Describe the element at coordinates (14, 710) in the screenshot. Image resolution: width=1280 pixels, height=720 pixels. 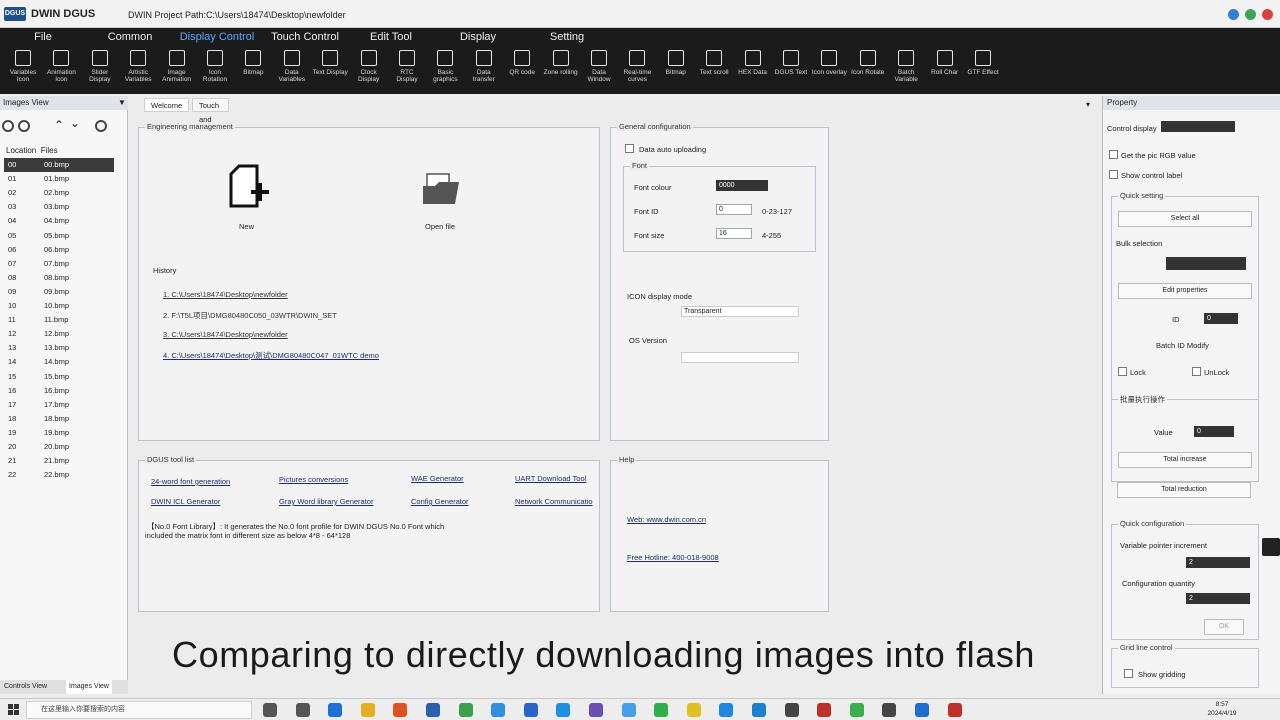
I see `windows-start-icon` at that location.